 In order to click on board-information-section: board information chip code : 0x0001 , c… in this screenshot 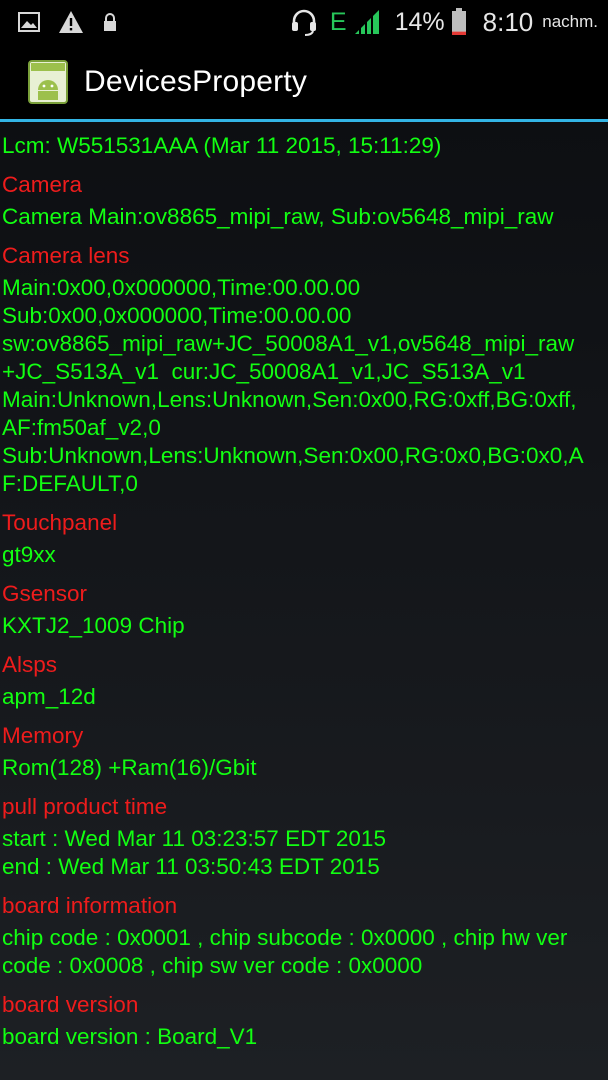, I will do `click(304, 936)`.